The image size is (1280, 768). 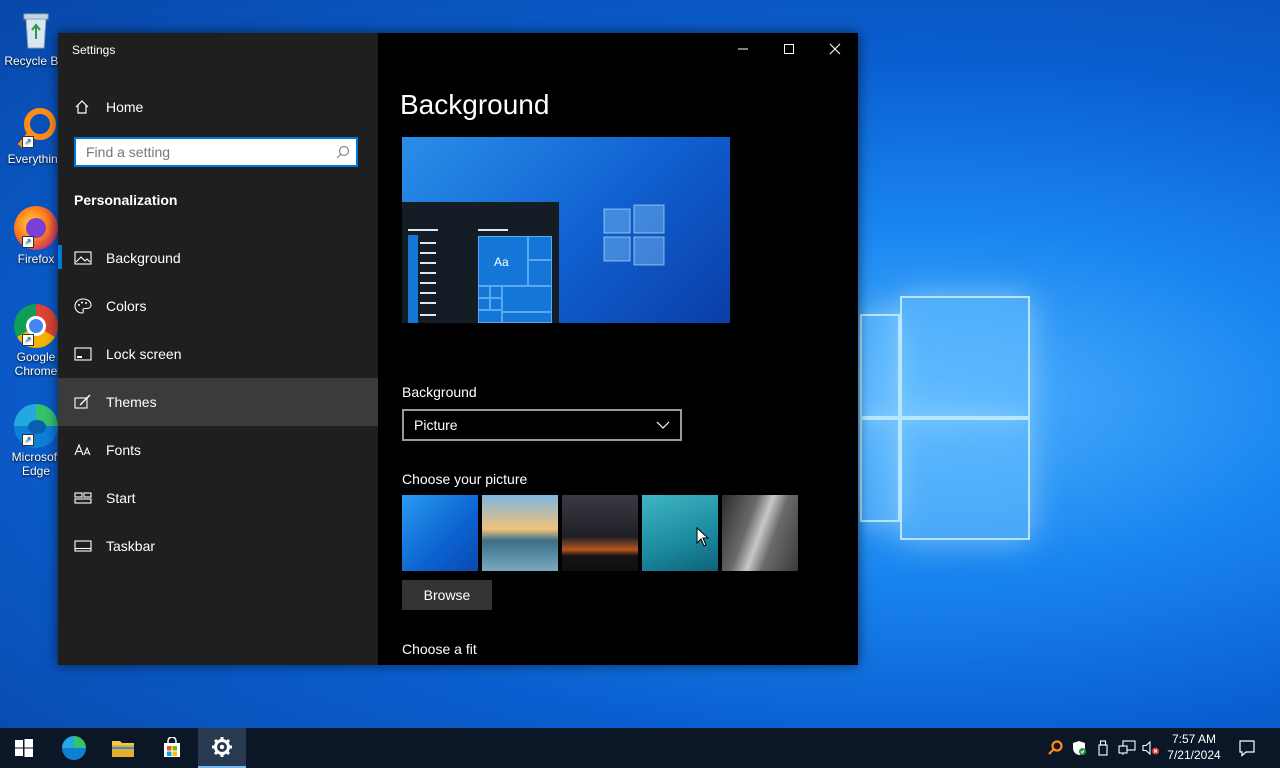 I want to click on settings-icon, so click(x=222, y=747).